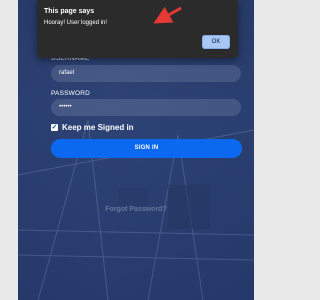  I want to click on password-label: PASSWORD, so click(71, 93).